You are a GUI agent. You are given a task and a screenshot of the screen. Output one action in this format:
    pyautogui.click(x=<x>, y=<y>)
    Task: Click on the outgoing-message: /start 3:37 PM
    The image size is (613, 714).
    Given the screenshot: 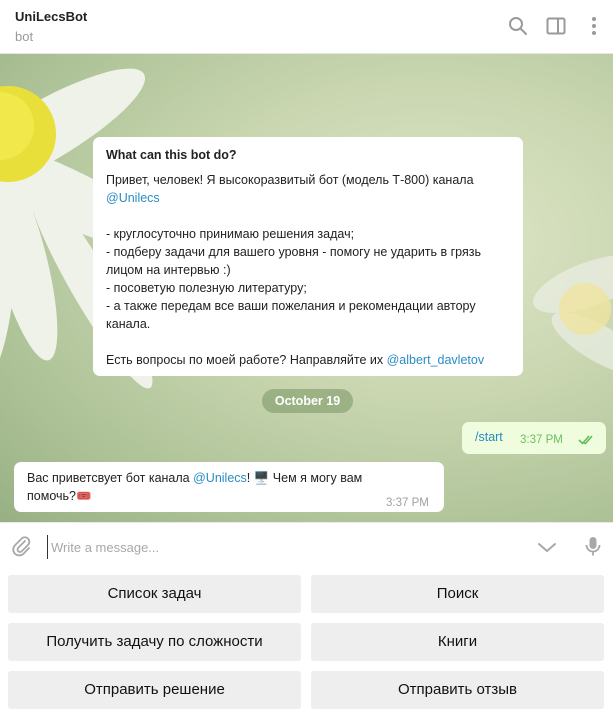 What is the action you would take?
    pyautogui.click(x=534, y=438)
    